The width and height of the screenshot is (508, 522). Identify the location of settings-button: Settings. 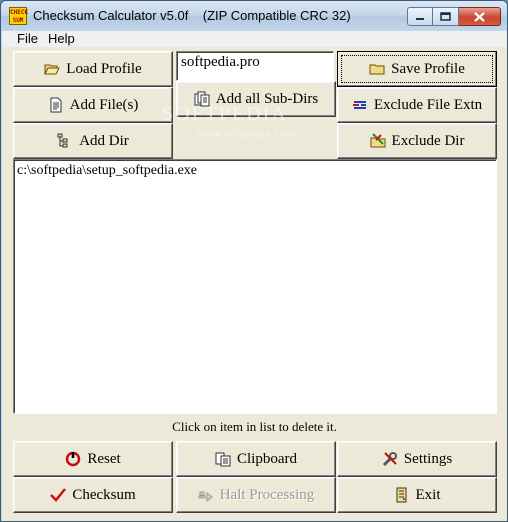
(417, 459).